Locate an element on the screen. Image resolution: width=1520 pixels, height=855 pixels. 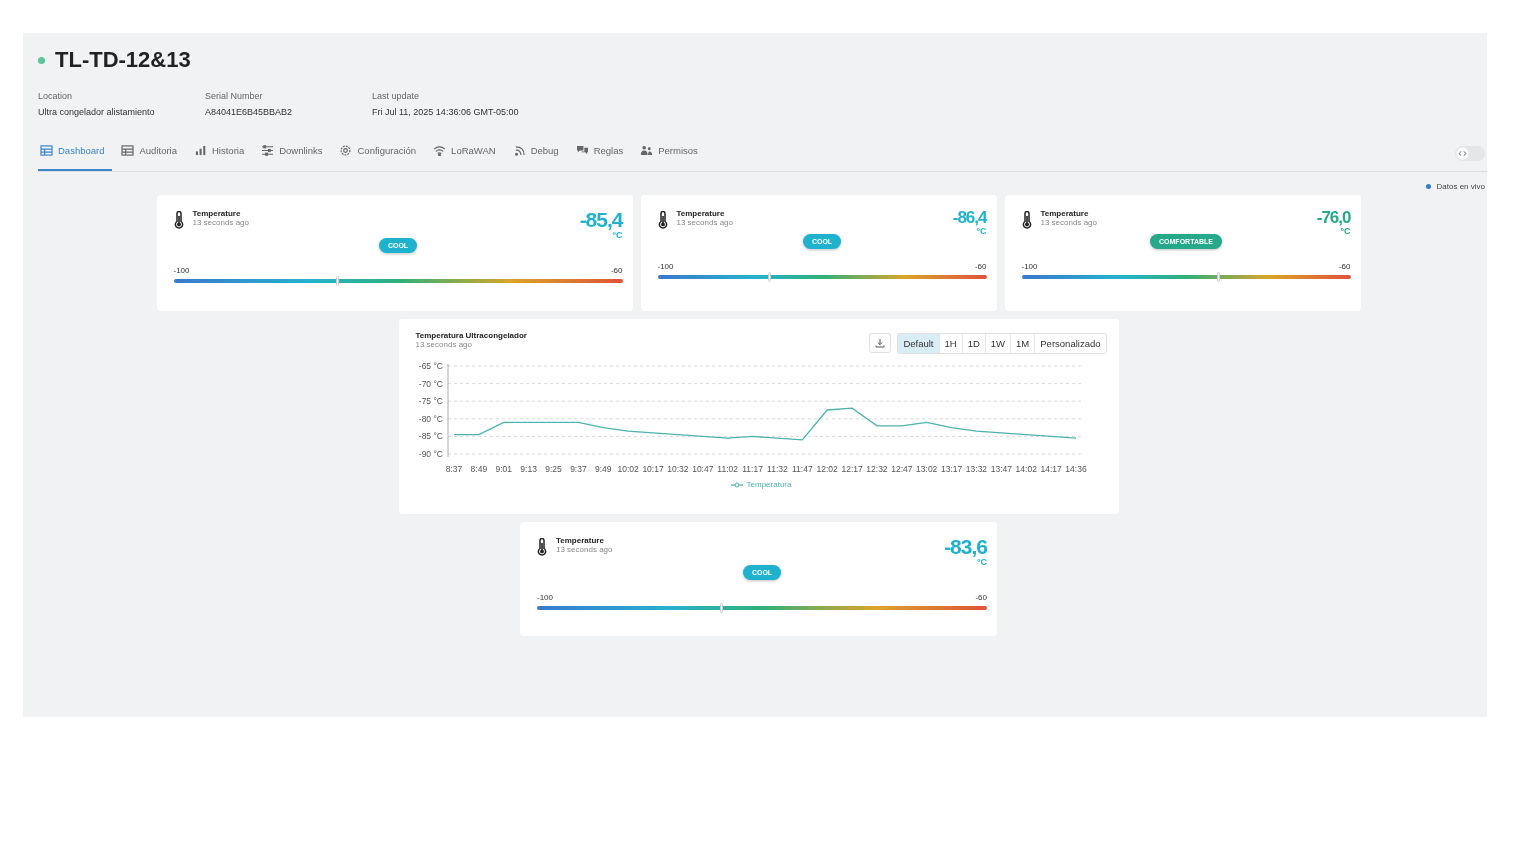
x-tick-label: 9:01 is located at coordinates (503, 469).